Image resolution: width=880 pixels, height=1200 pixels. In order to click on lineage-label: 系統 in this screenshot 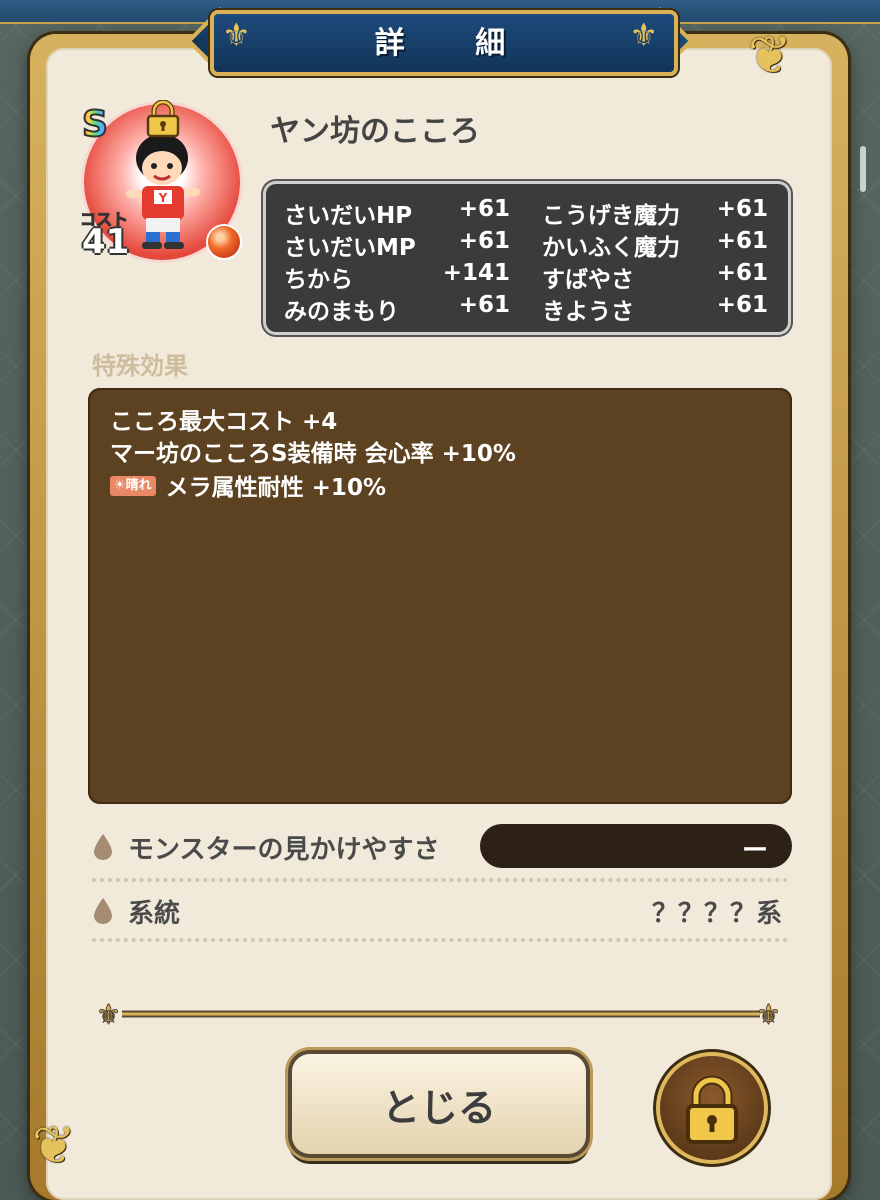, I will do `click(154, 914)`.